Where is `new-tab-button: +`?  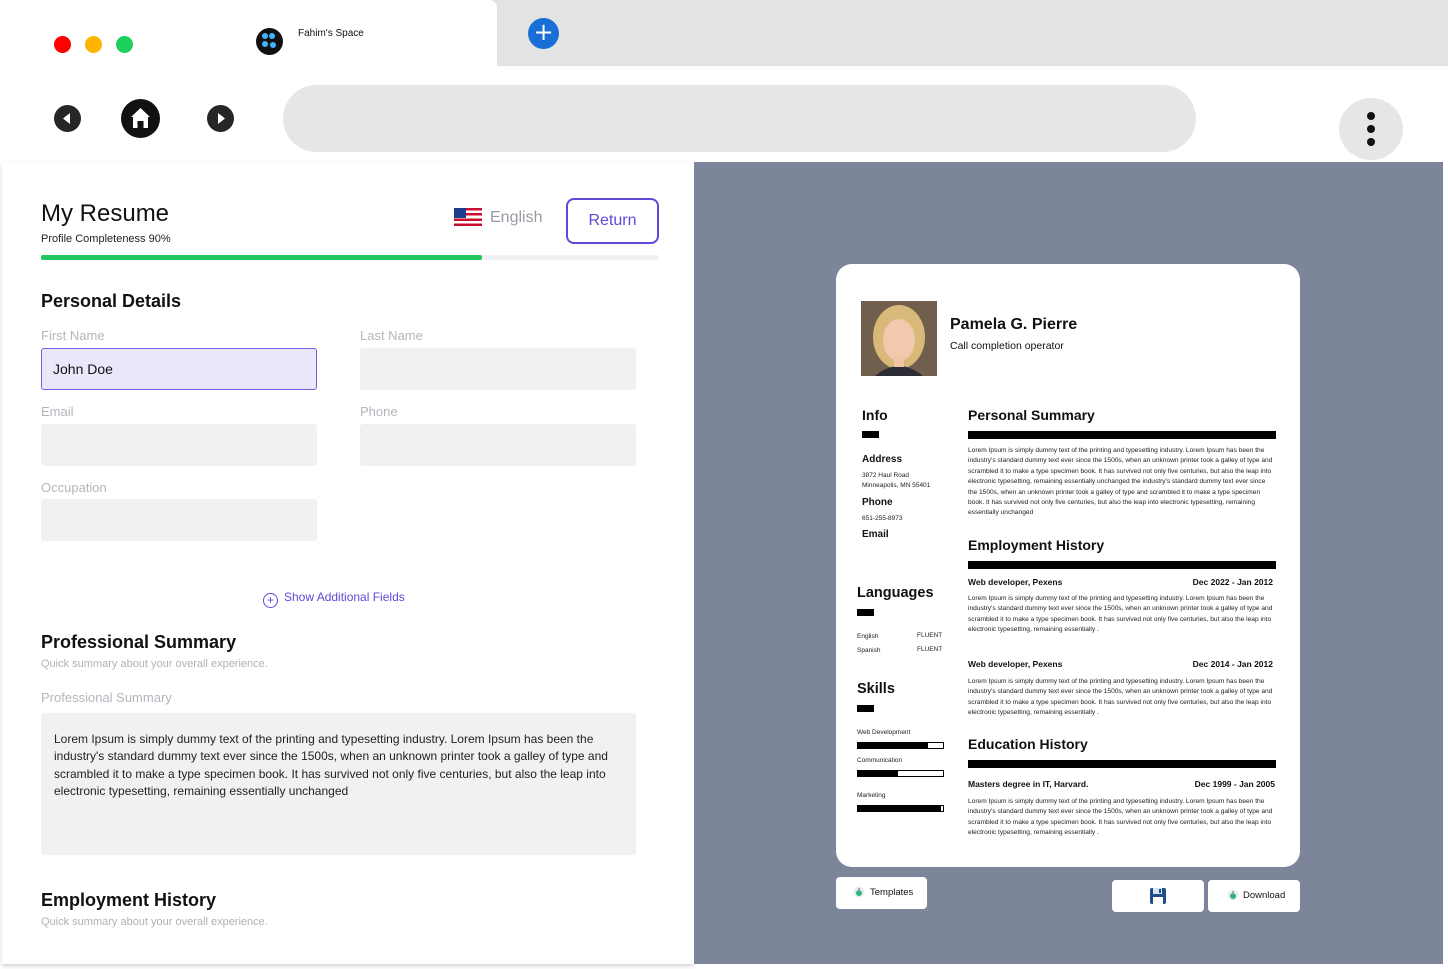
new-tab-button: + is located at coordinates (543, 33).